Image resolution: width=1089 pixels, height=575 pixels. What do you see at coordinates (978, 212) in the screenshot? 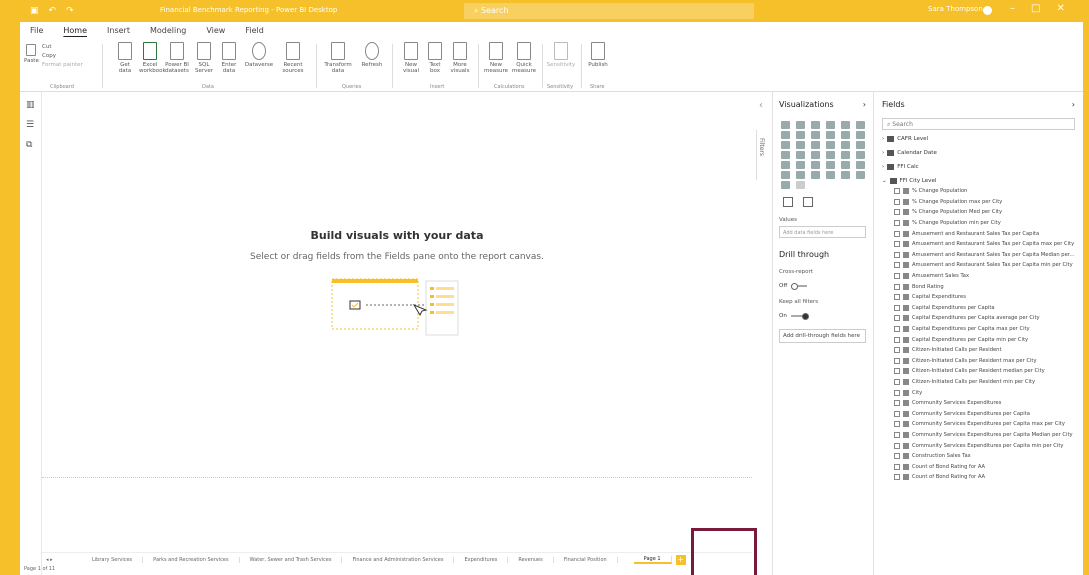
I see `field-item: % Change Population Med per City` at bounding box center [978, 212].